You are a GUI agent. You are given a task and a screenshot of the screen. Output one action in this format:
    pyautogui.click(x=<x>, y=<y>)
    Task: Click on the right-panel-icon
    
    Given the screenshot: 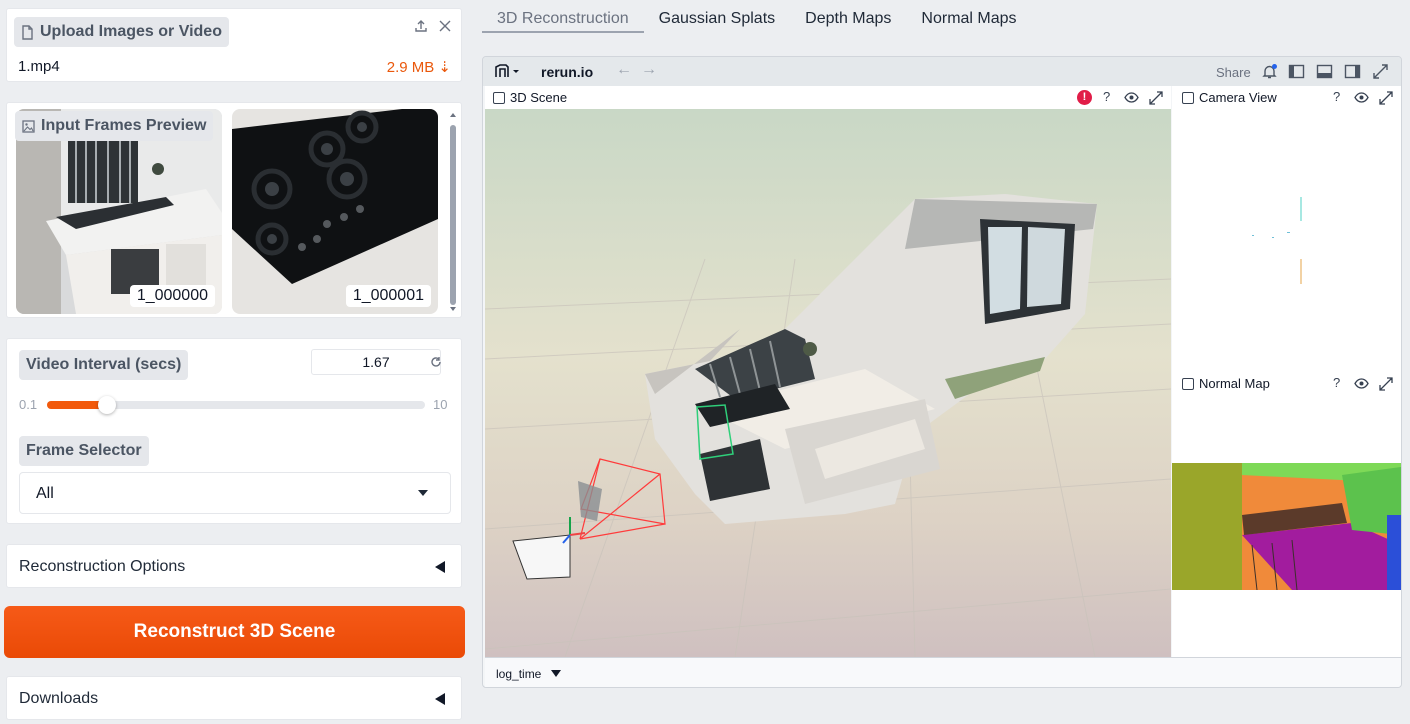 What is the action you would take?
    pyautogui.click(x=1352, y=71)
    